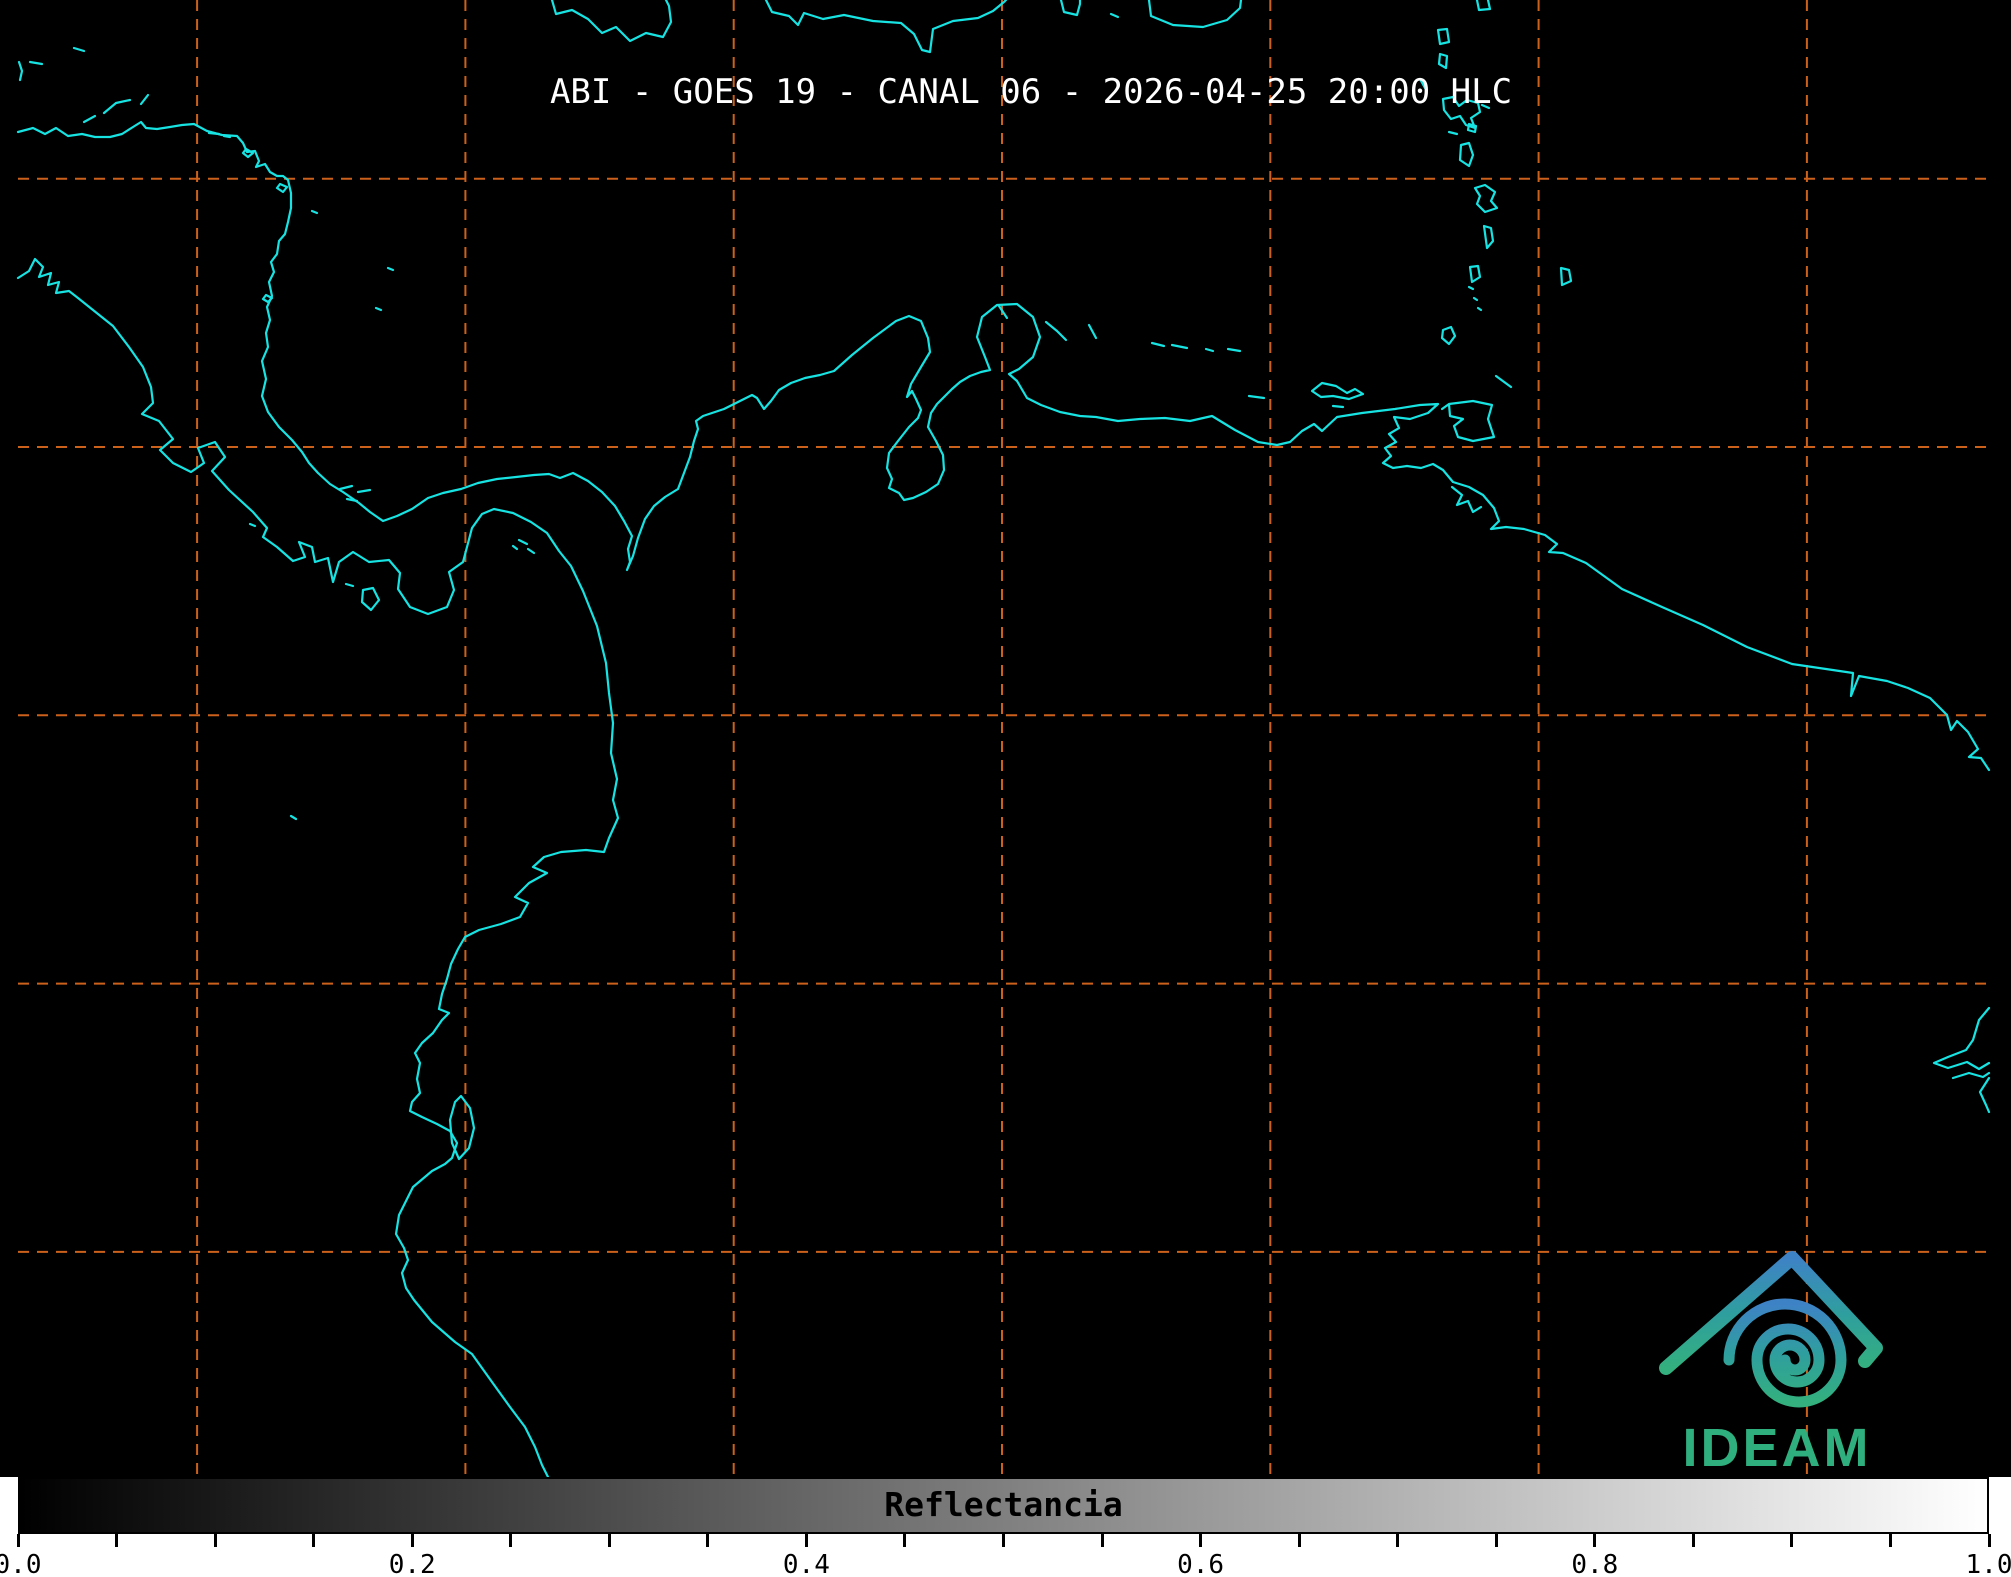  I want to click on island-grenadines, so click(1475, 298).